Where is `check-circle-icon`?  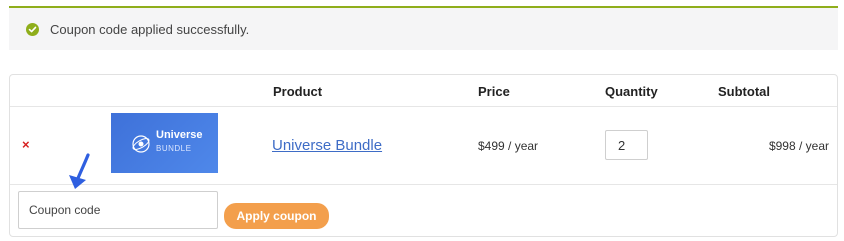 check-circle-icon is located at coordinates (32, 29).